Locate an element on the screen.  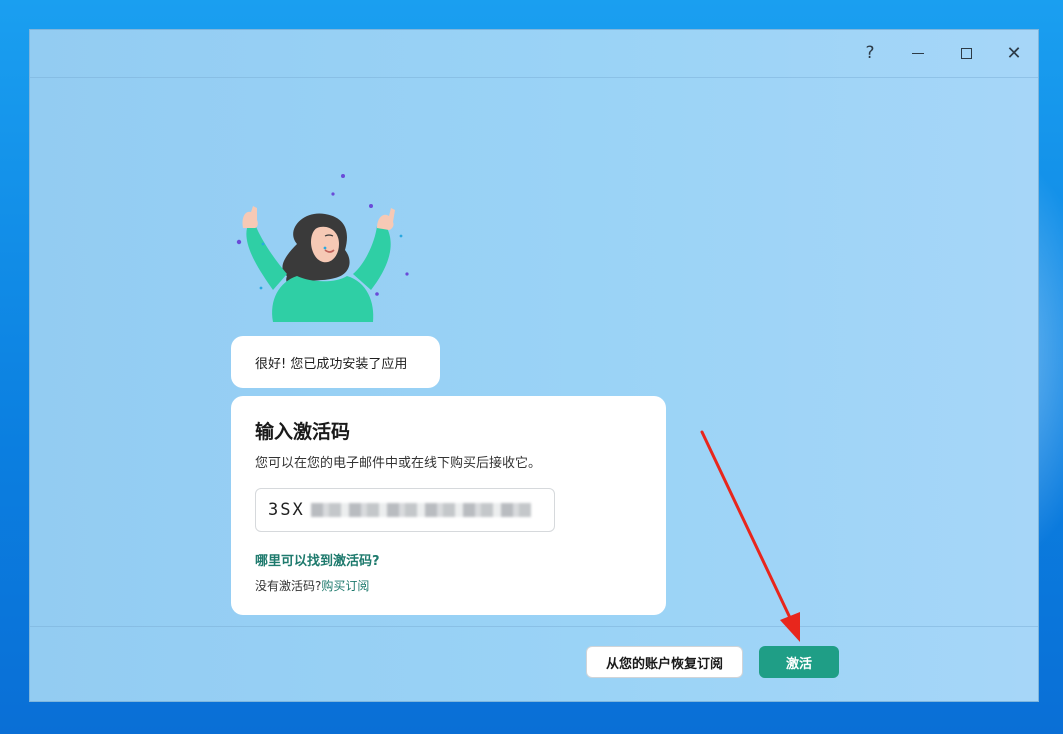
success-message-bubble: 很好! 您已成功安装了应用 is located at coordinates (335, 362).